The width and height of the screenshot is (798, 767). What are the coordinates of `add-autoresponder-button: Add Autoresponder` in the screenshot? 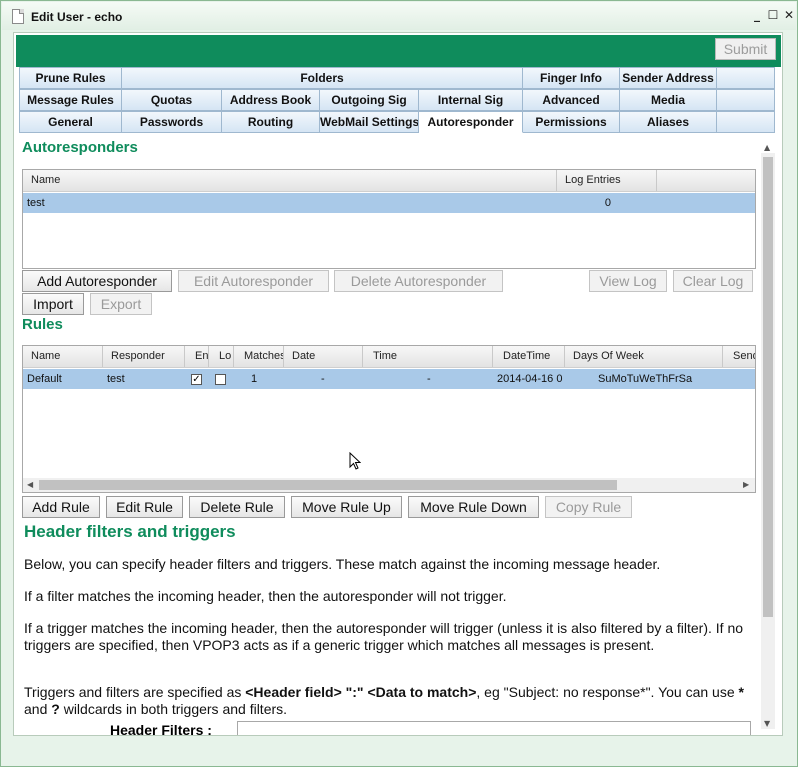 It's located at (97, 281).